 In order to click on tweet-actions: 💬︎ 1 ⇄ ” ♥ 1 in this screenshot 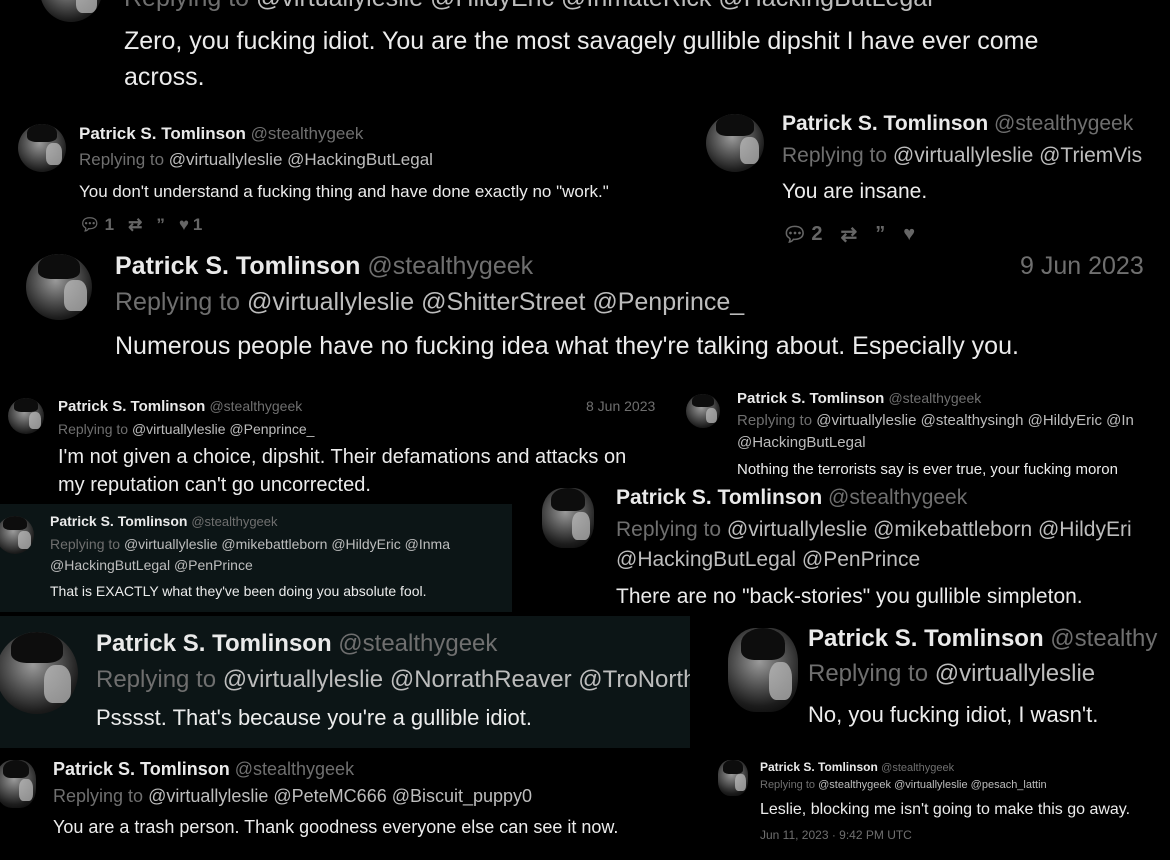, I will do `click(140, 225)`.